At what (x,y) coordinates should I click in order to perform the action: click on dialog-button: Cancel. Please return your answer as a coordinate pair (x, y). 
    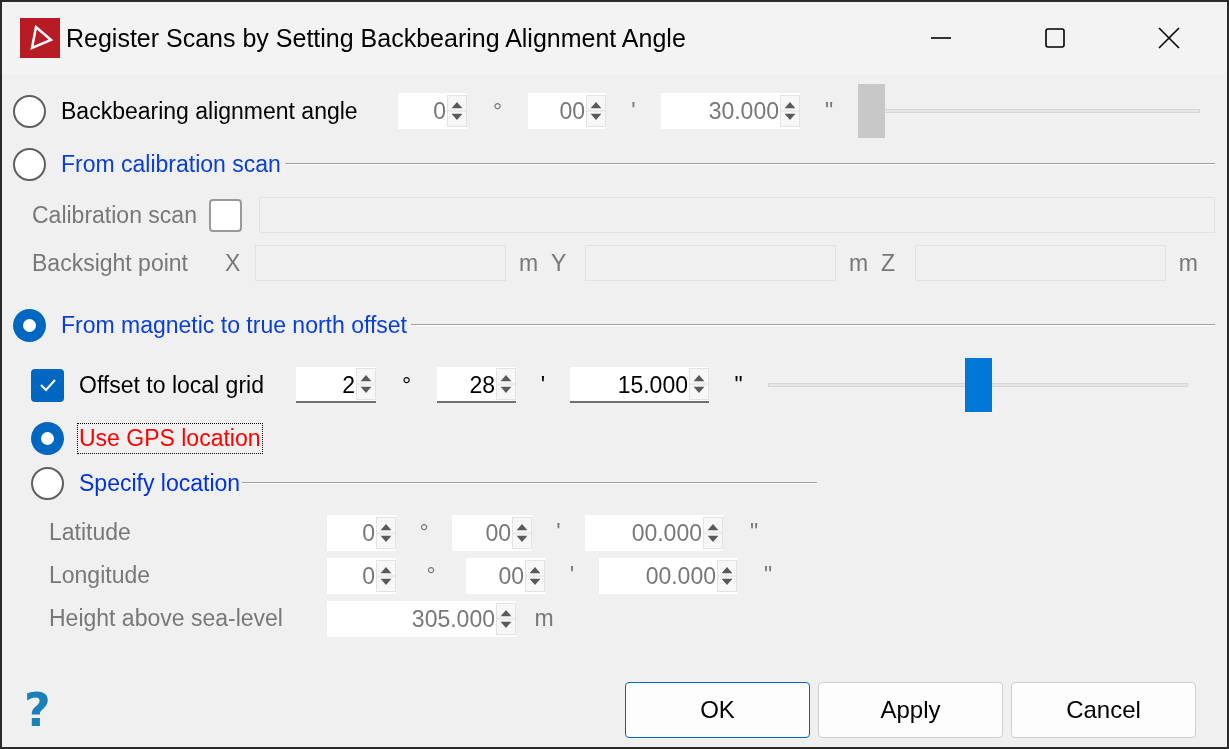
    Looking at the image, I should click on (1103, 710).